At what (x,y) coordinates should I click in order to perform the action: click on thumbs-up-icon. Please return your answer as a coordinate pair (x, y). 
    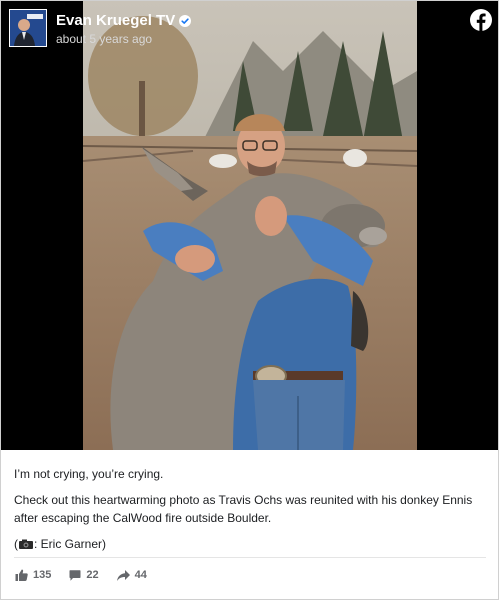
    Looking at the image, I should click on (21, 575).